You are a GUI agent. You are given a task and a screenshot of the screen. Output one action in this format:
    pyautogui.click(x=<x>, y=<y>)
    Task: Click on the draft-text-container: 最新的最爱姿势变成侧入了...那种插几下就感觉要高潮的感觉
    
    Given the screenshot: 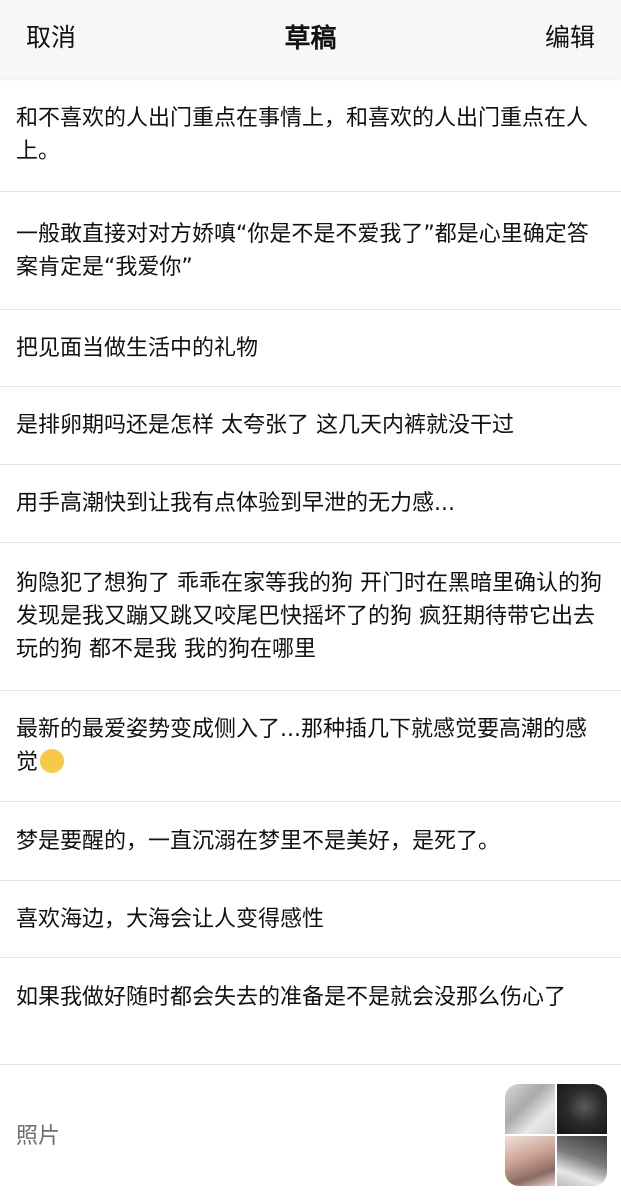 What is the action you would take?
    pyautogui.click(x=310, y=746)
    